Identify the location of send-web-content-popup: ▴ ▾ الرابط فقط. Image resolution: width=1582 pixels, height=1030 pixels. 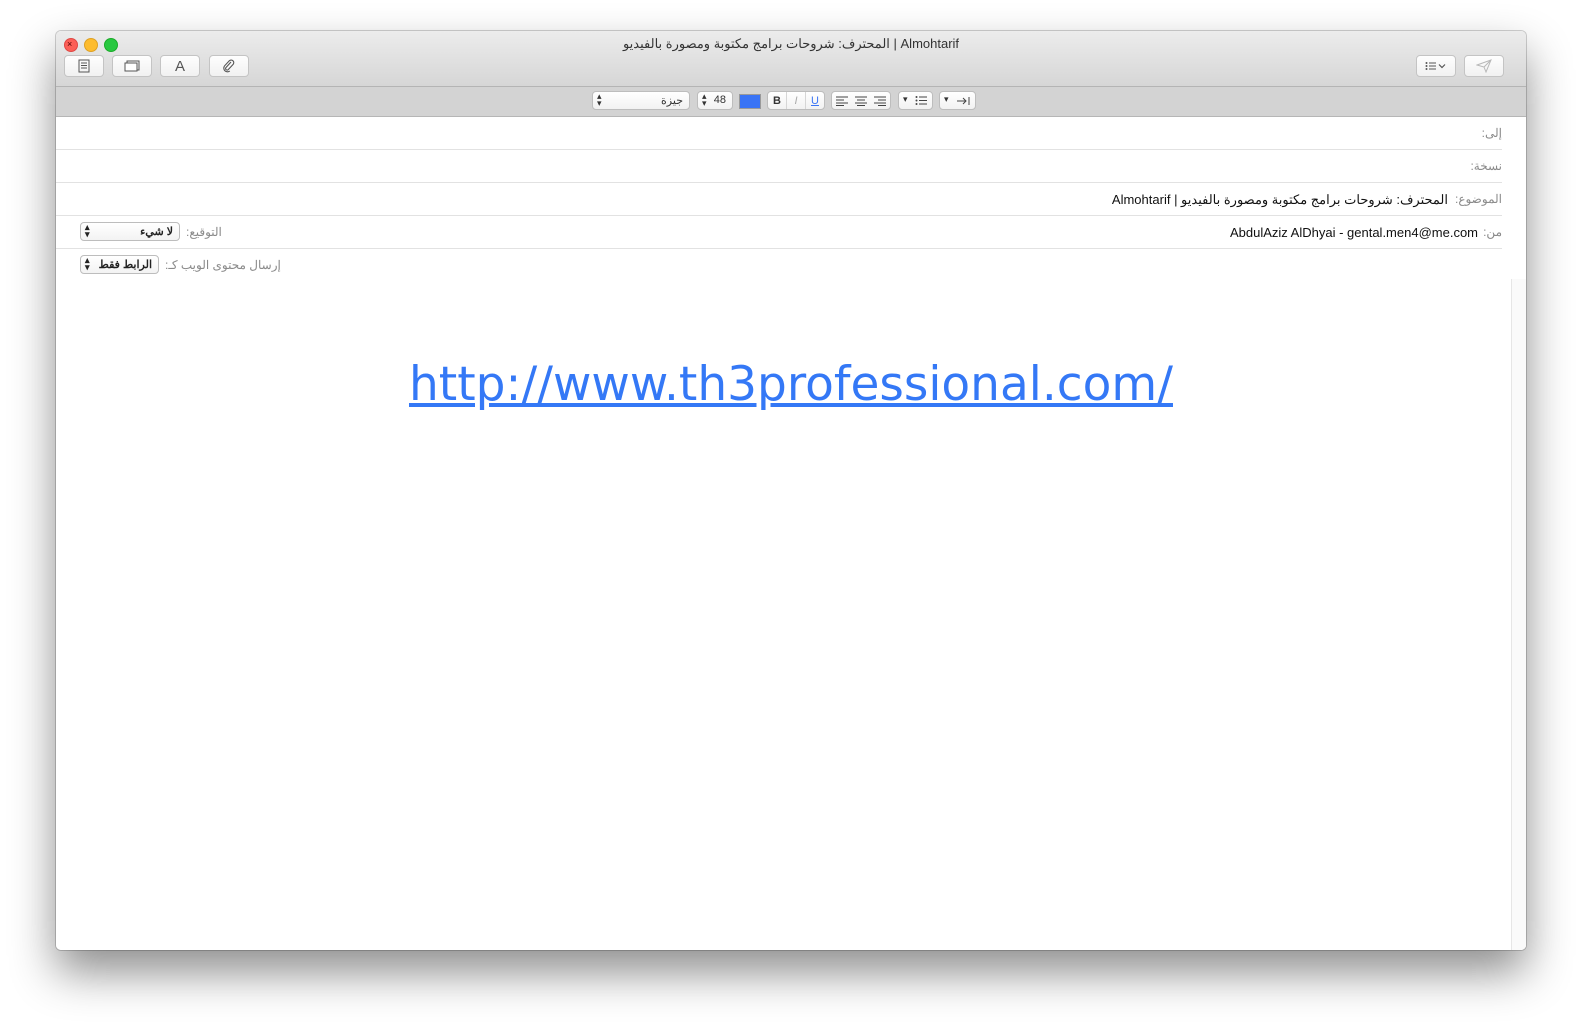
(119, 264).